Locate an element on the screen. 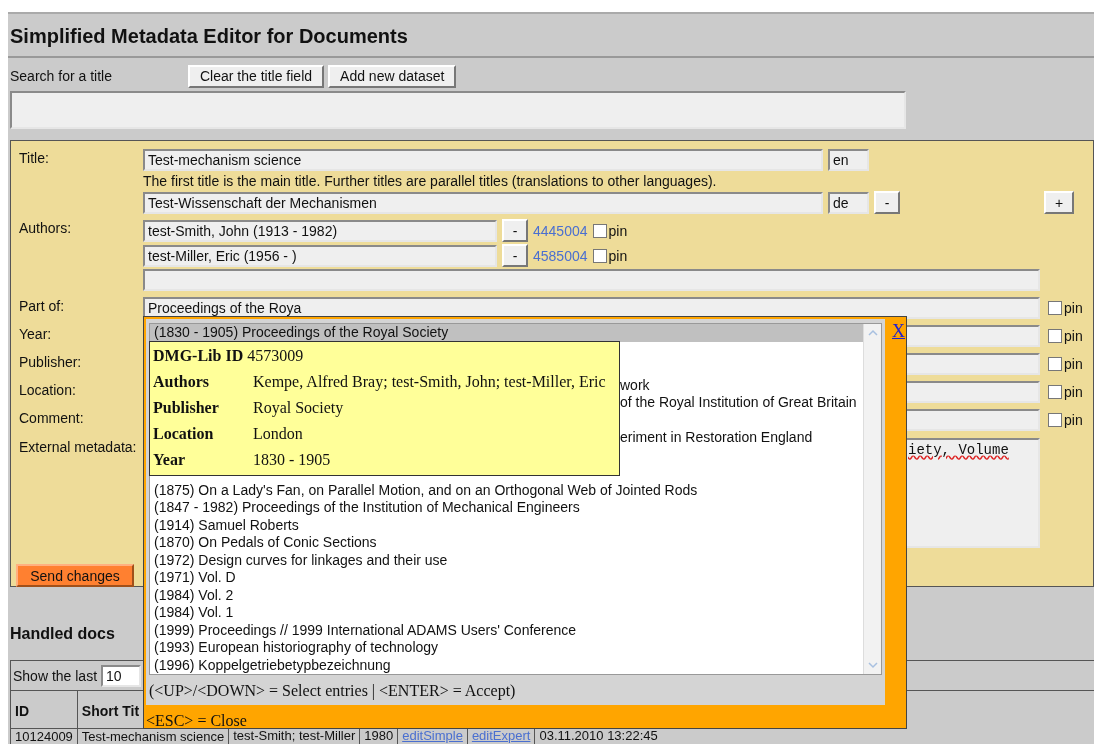 The image size is (1094, 744). author-id-link: 4585004 is located at coordinates (560, 255).